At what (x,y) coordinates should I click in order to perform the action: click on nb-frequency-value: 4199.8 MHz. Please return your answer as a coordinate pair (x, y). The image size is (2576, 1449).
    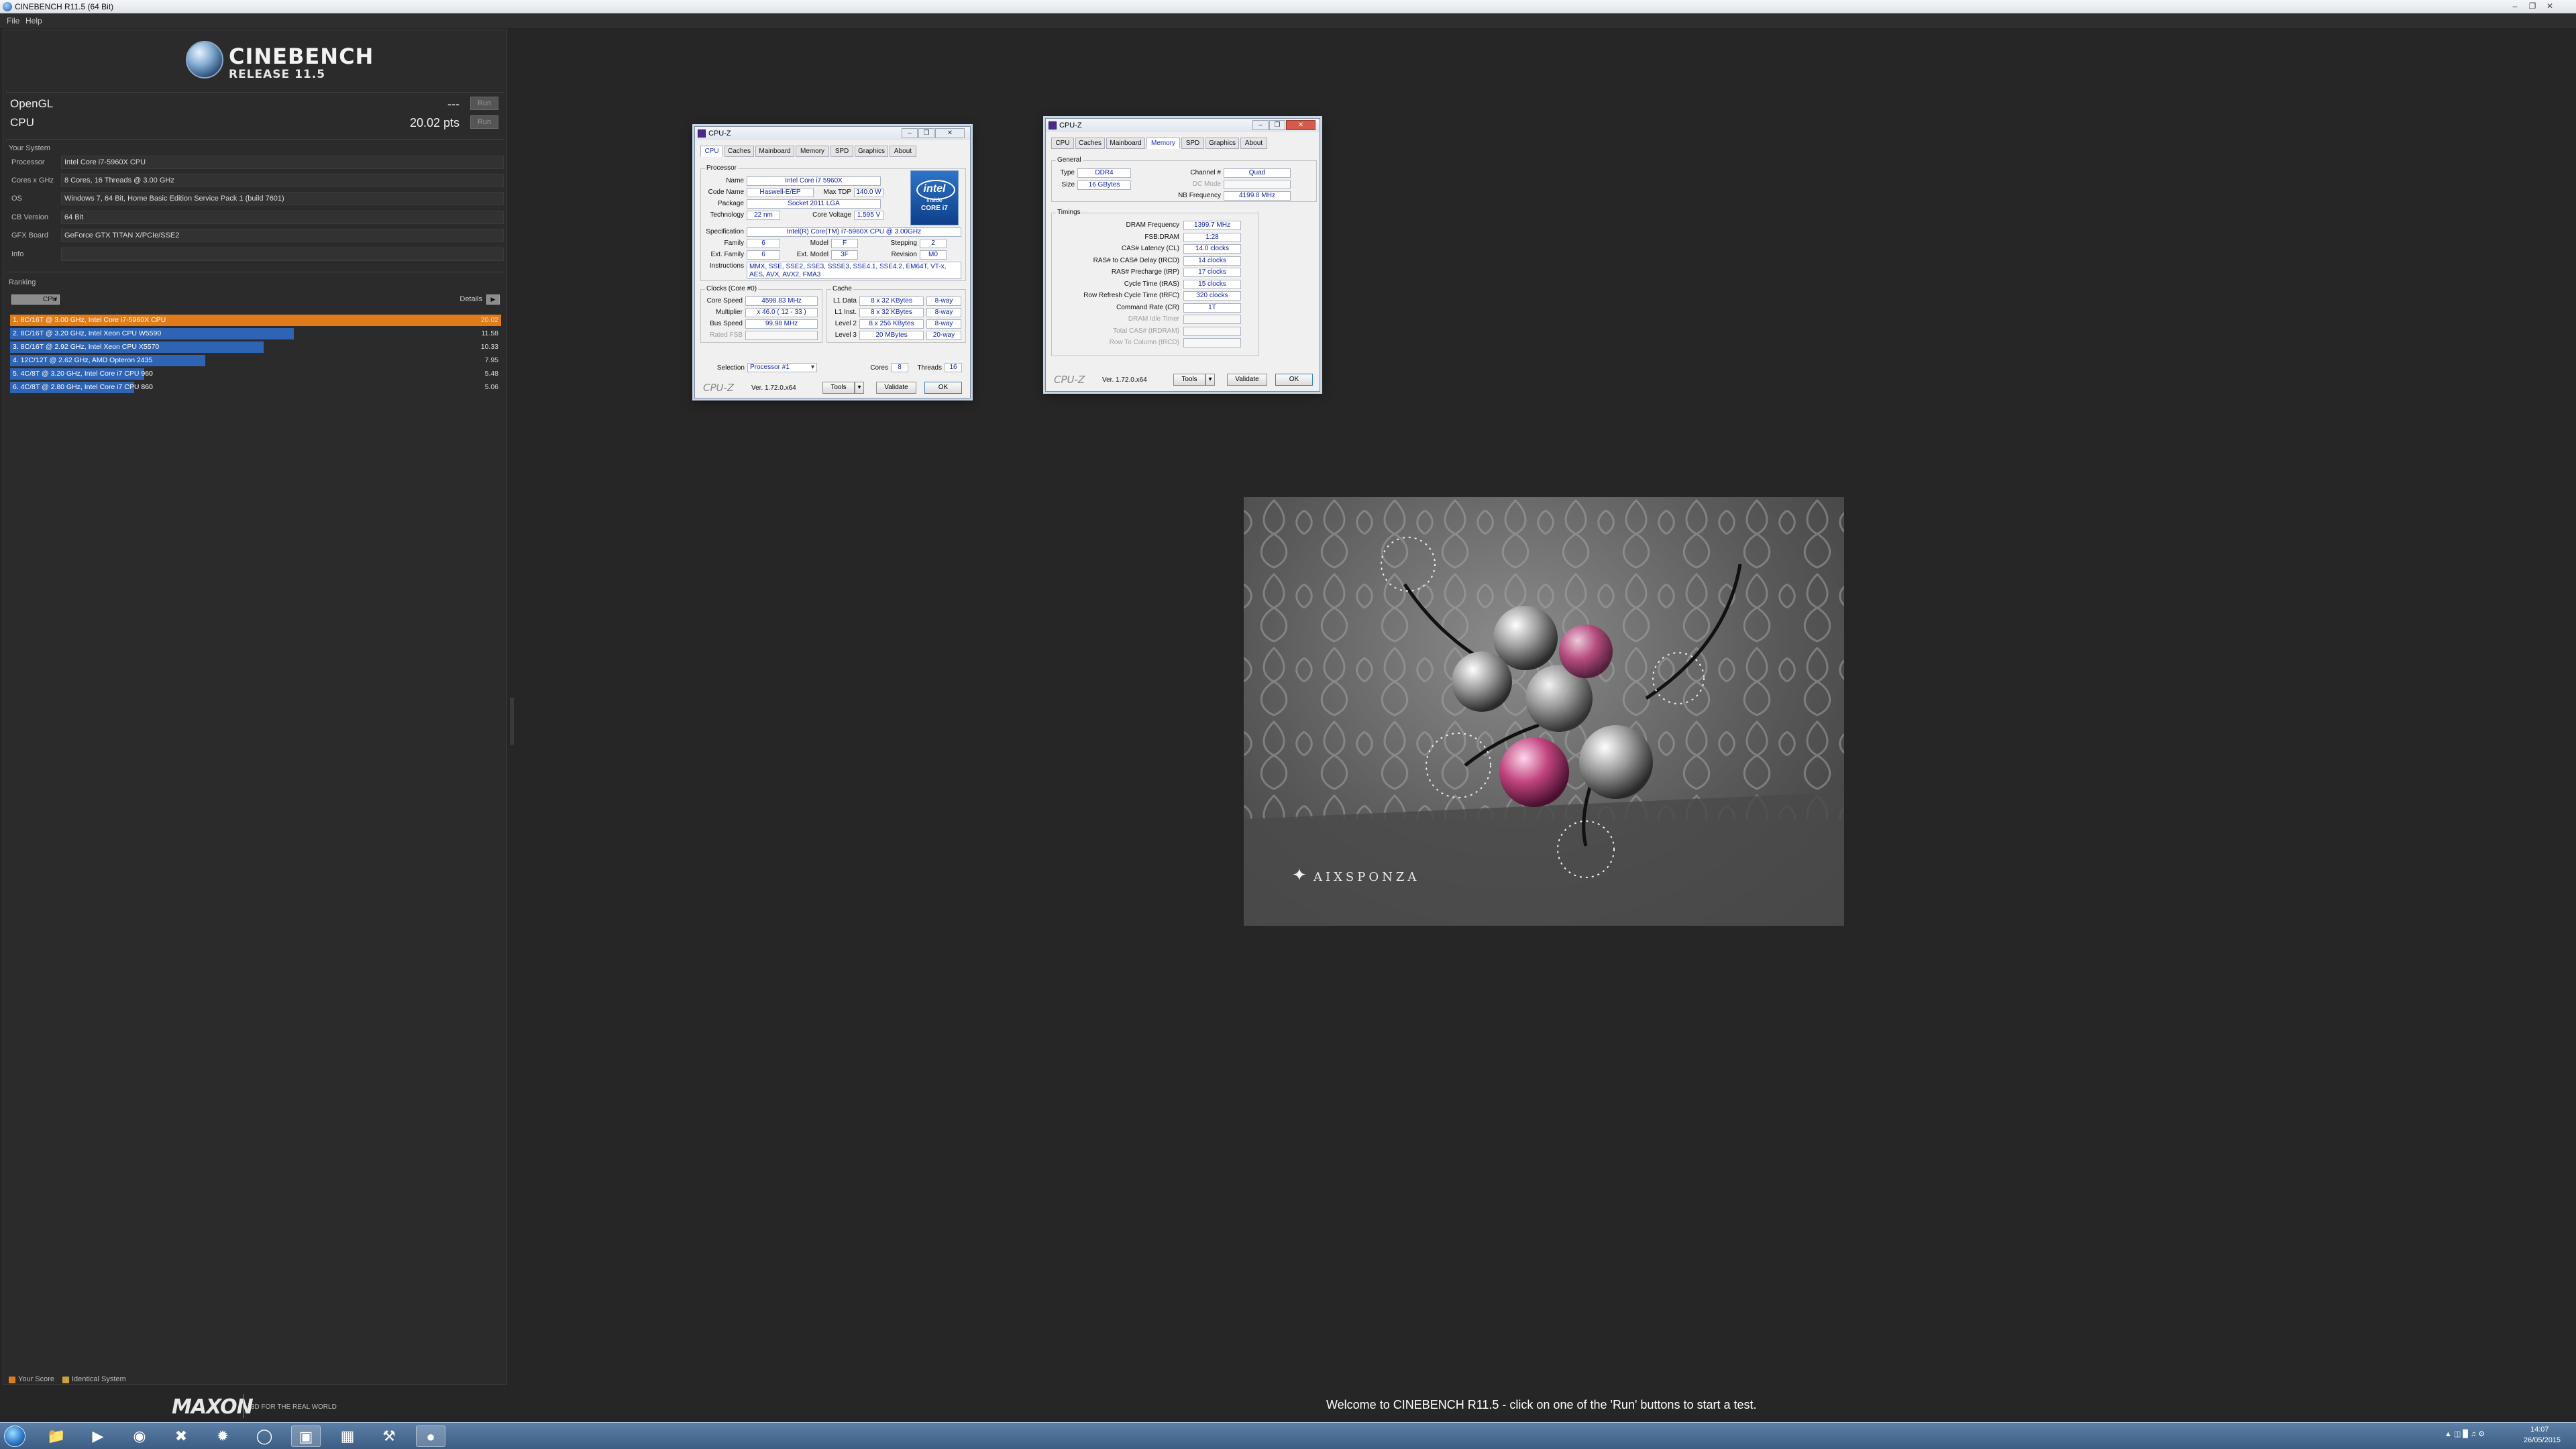
    Looking at the image, I should click on (1257, 196).